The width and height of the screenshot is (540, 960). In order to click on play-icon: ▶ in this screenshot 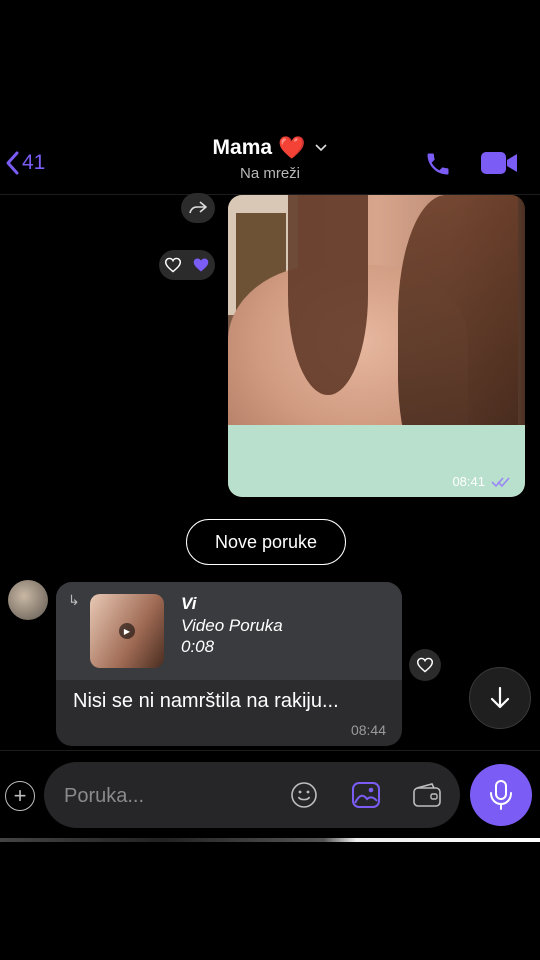, I will do `click(127, 631)`.